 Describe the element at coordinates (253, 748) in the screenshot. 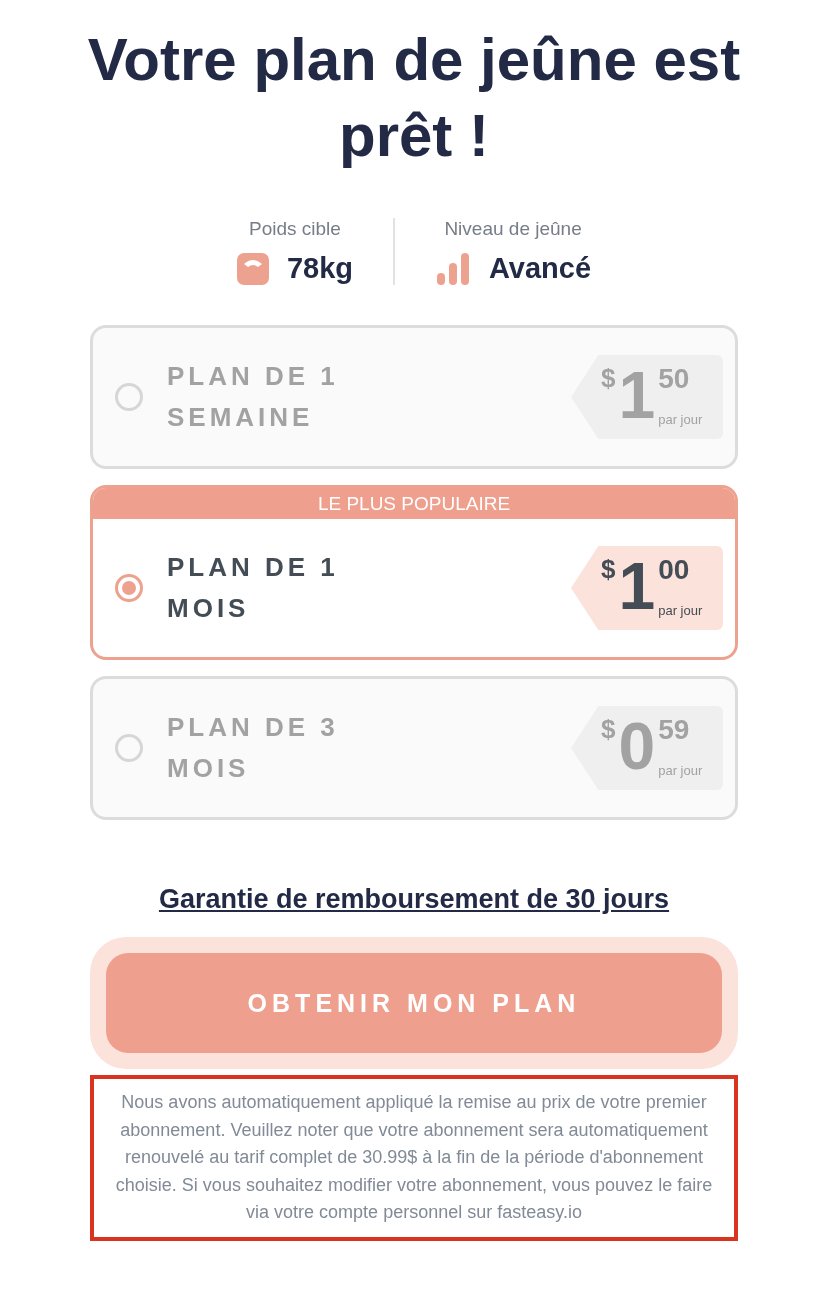

I see `plan-name: PLAN DE 3 MOIS` at that location.